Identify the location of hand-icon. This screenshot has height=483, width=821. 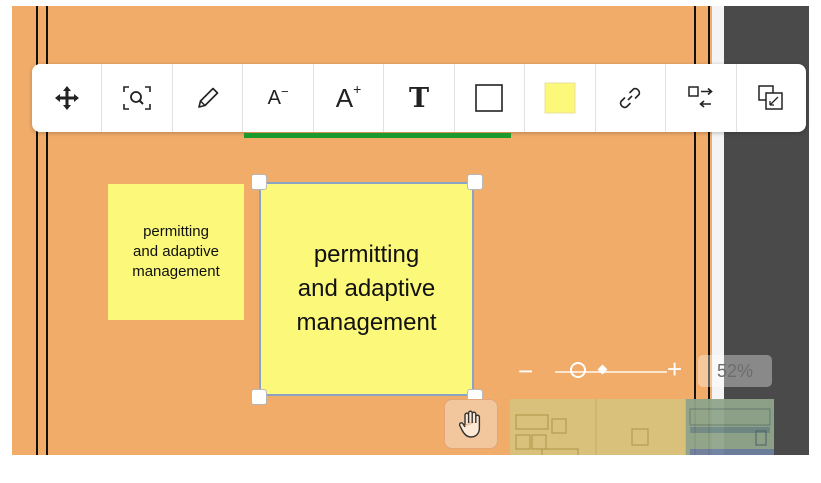
(469, 424).